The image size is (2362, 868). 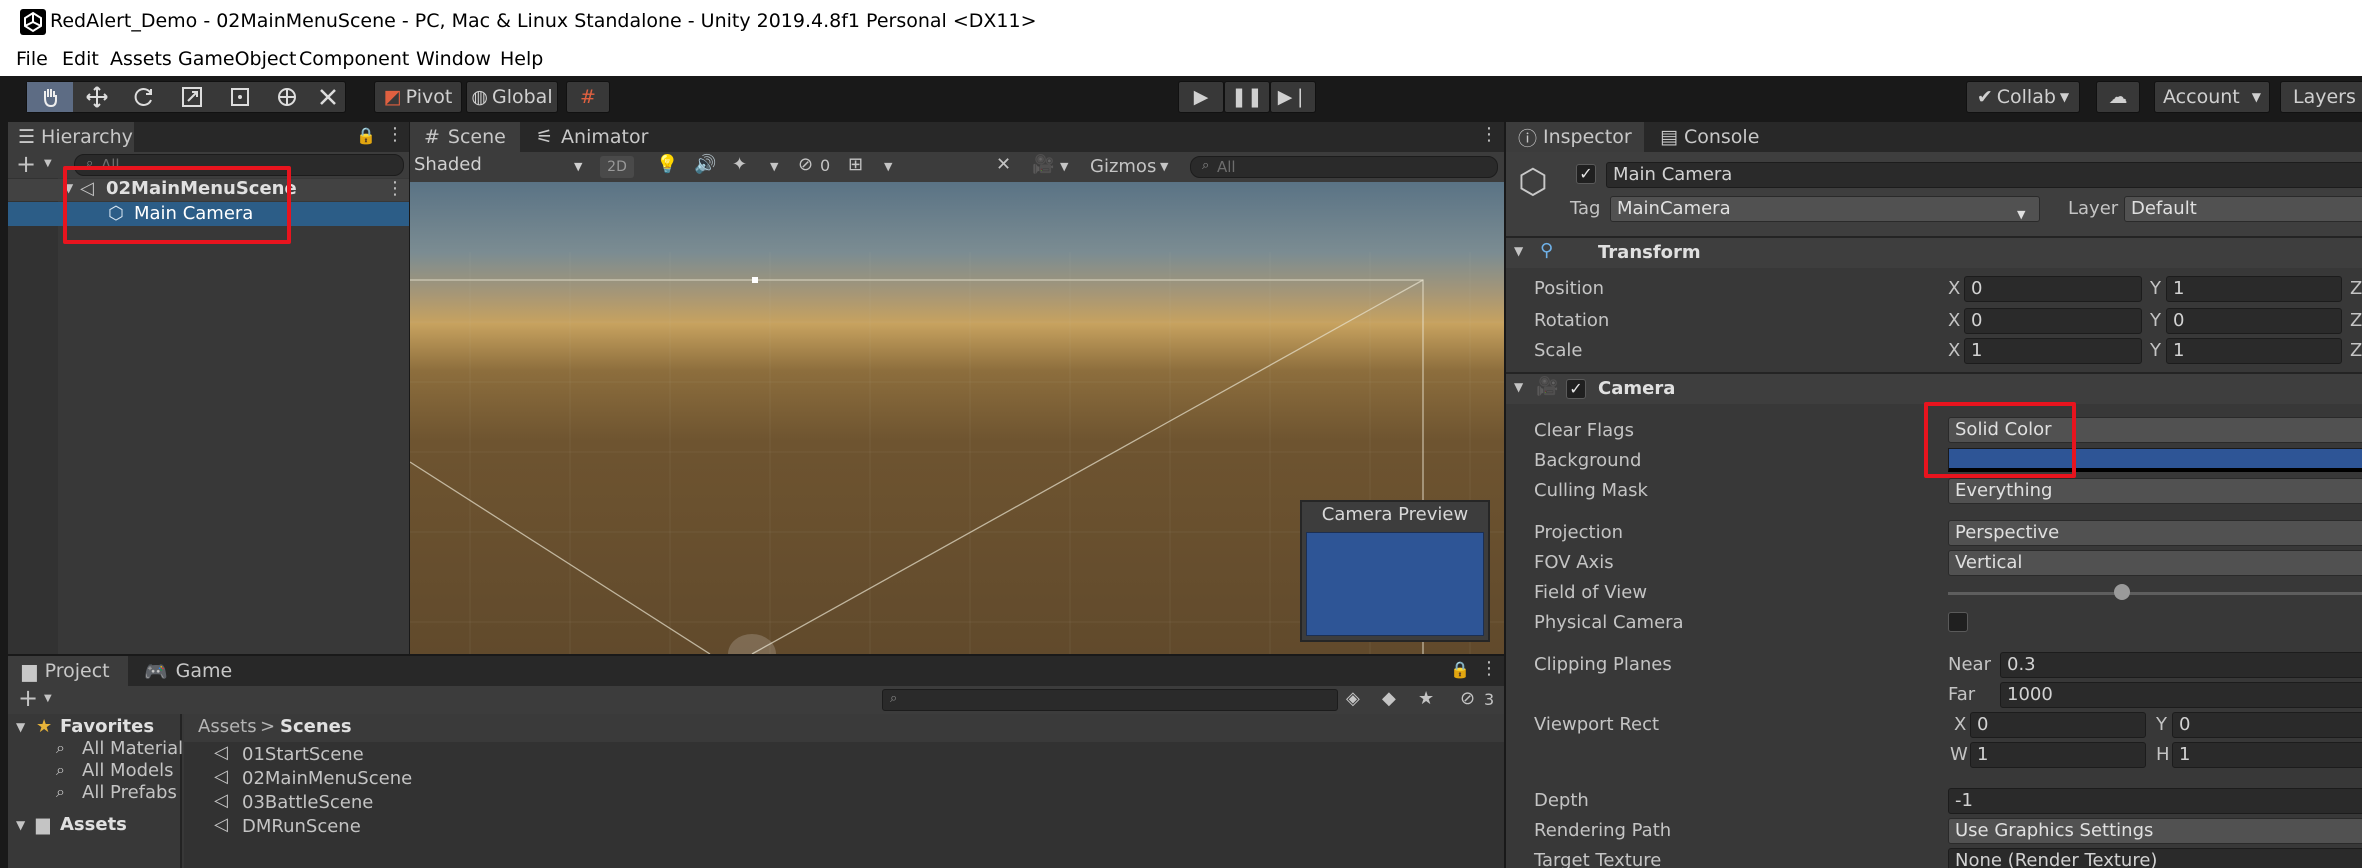 What do you see at coordinates (1389, 698) in the screenshot?
I see `filter-by-label-icon: ◆` at bounding box center [1389, 698].